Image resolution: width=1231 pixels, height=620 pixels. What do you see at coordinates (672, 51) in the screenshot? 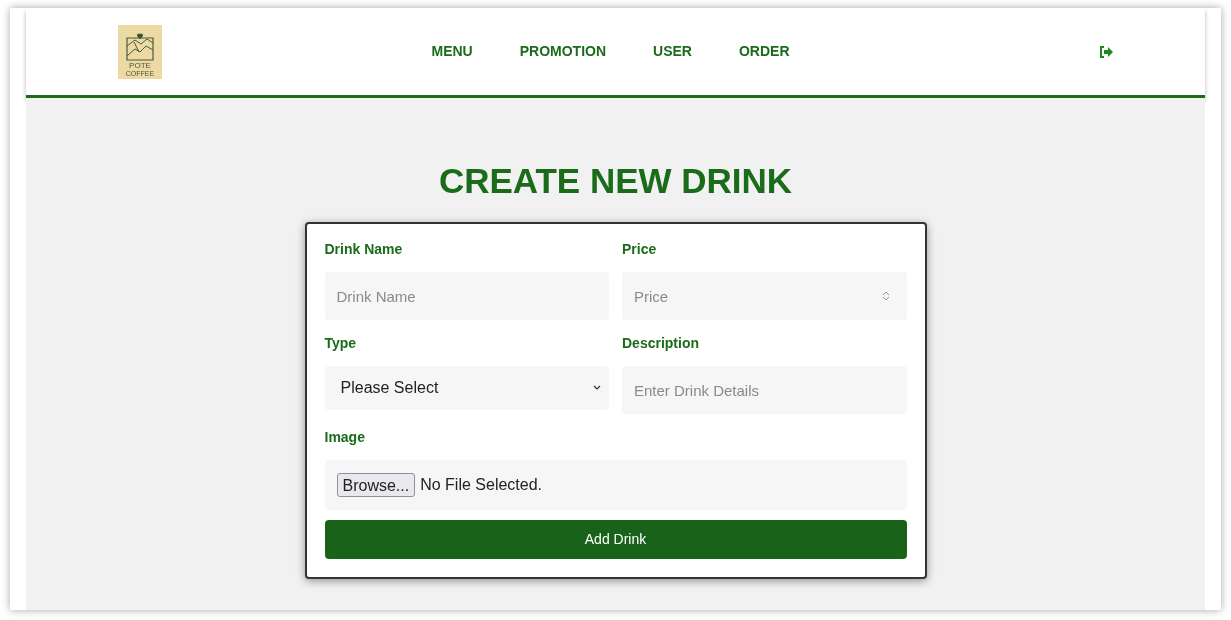
I see `nav-link: USER` at bounding box center [672, 51].